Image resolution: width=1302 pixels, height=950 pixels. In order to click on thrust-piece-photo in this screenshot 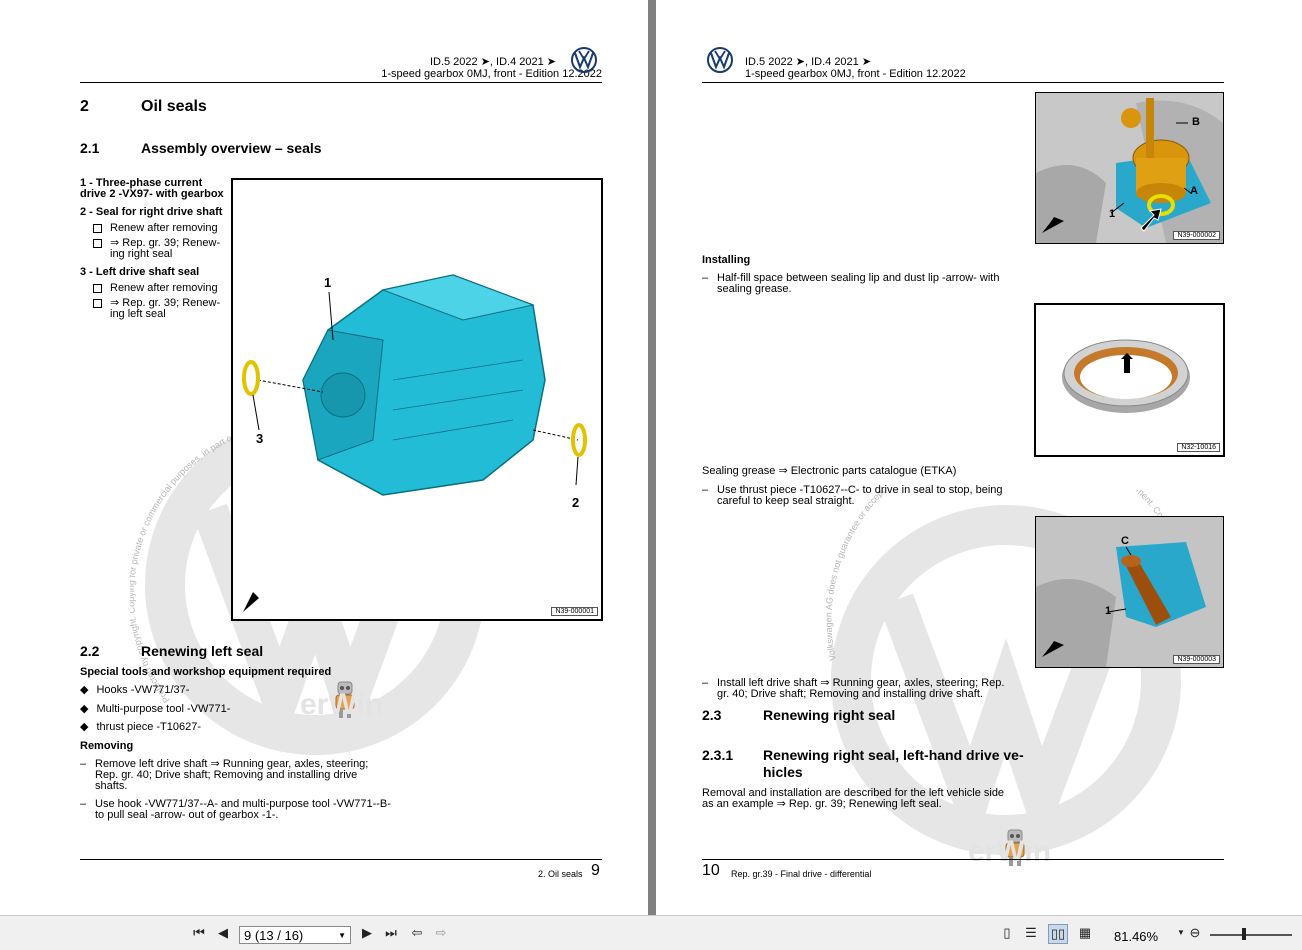, I will do `click(1129, 592)`.